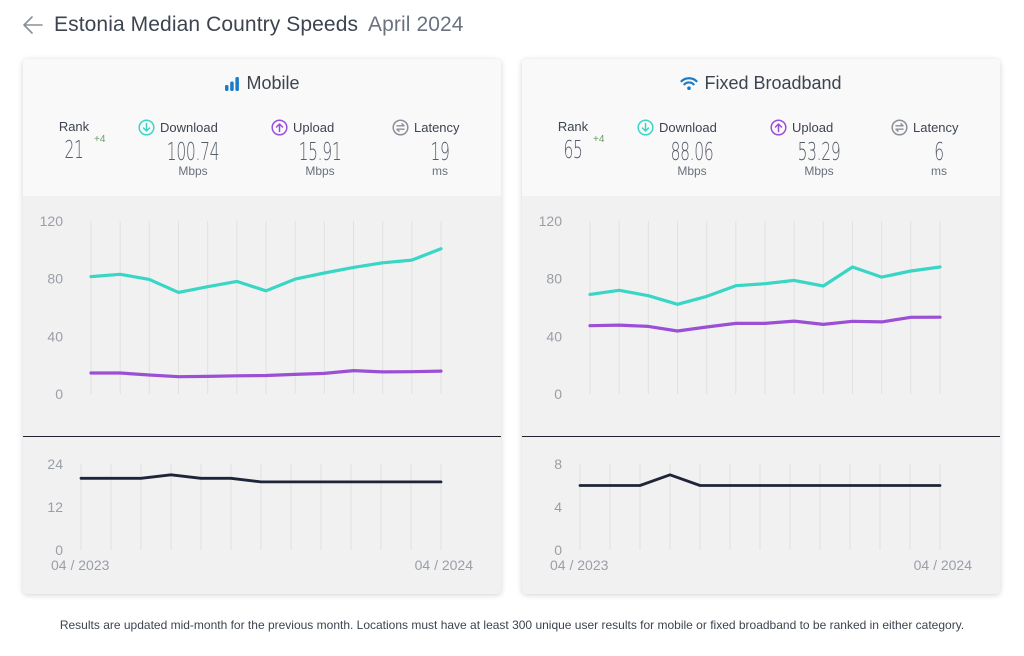 This screenshot has width=1024, height=656. I want to click on page-title: Estonia Median Country Speeds April 2024, so click(259, 25).